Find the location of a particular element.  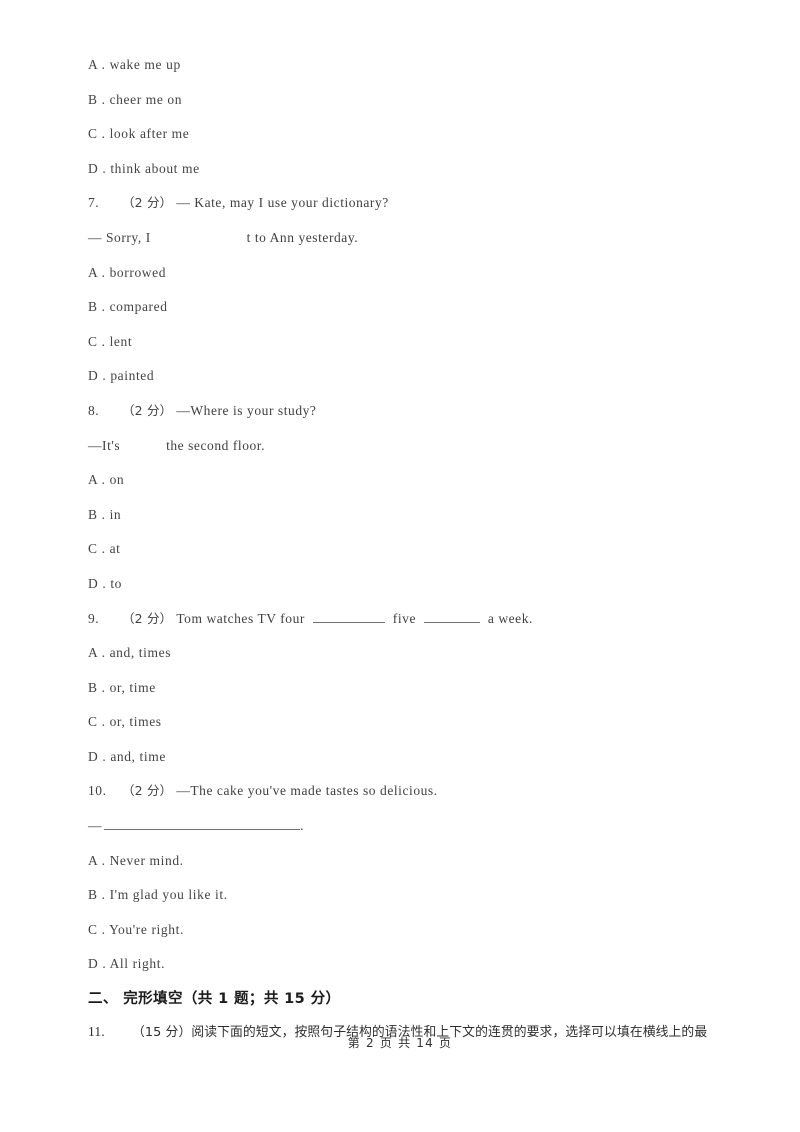

option-row: A . and, times is located at coordinates (423, 653).